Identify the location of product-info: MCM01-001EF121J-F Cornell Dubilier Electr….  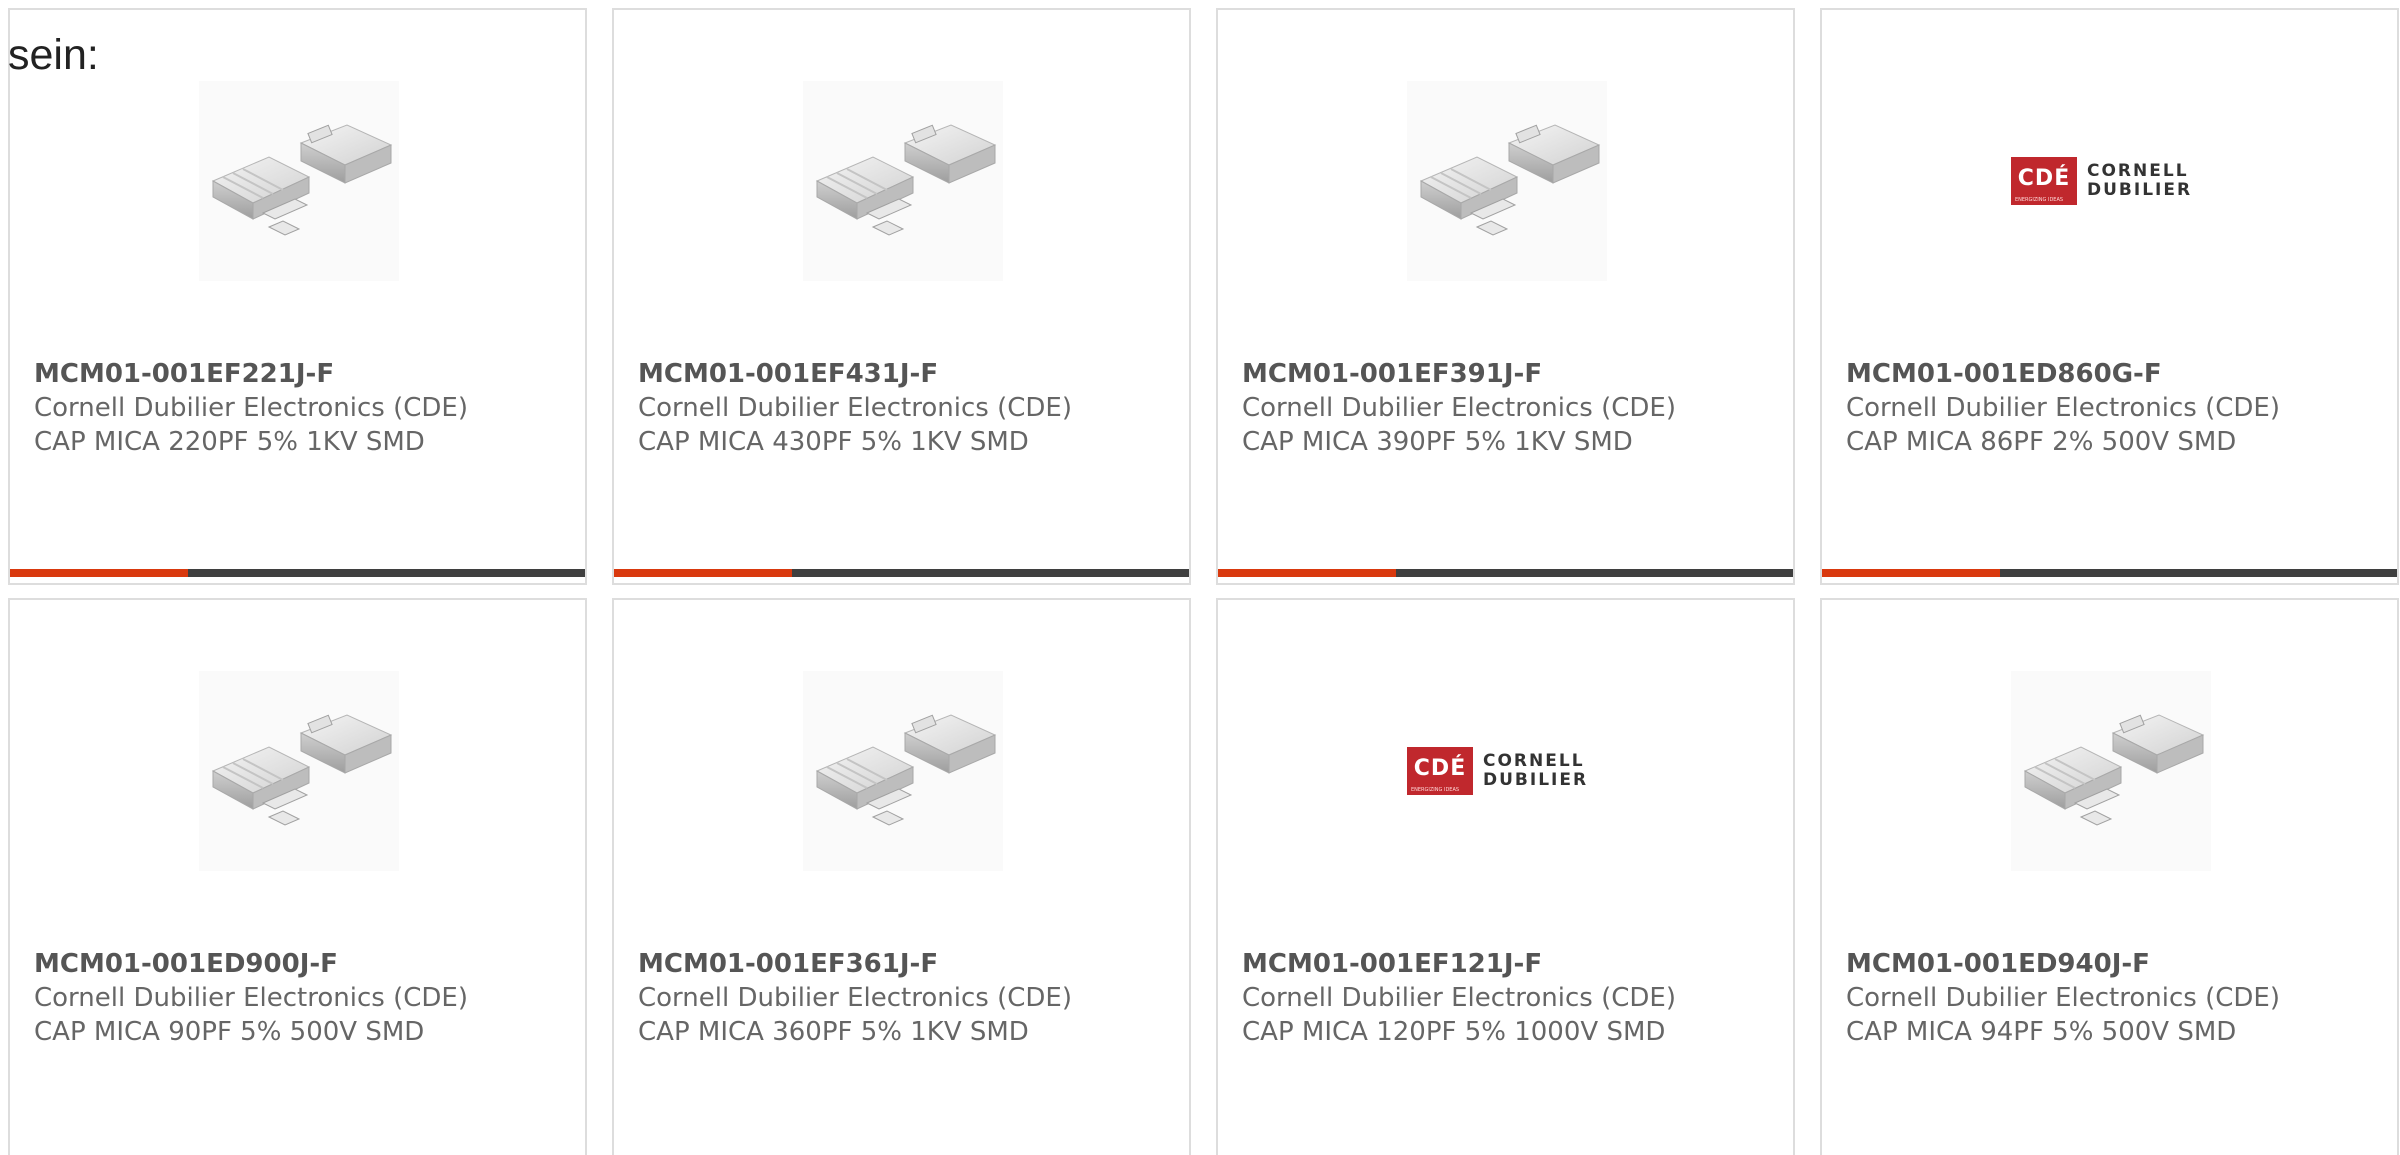
(1512, 998).